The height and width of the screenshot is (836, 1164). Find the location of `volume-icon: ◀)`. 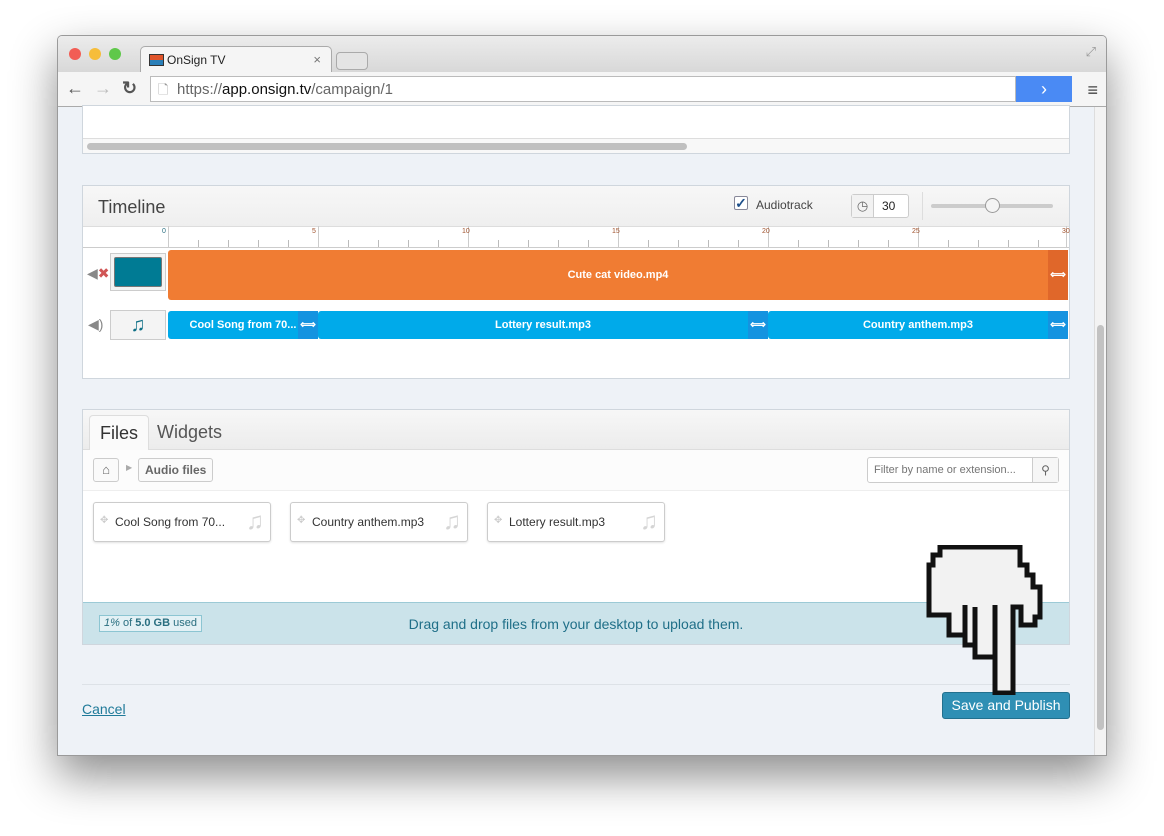

volume-icon: ◀) is located at coordinates (95, 324).